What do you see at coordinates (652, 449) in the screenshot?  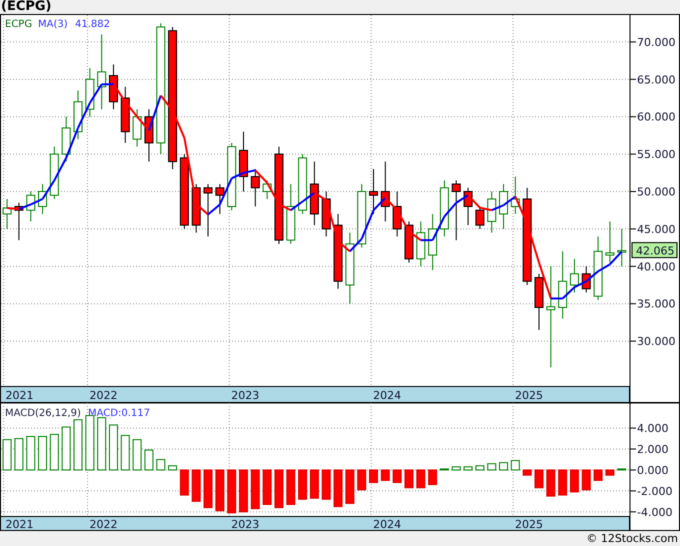 I see `macd-axis-label: 2.000` at bounding box center [652, 449].